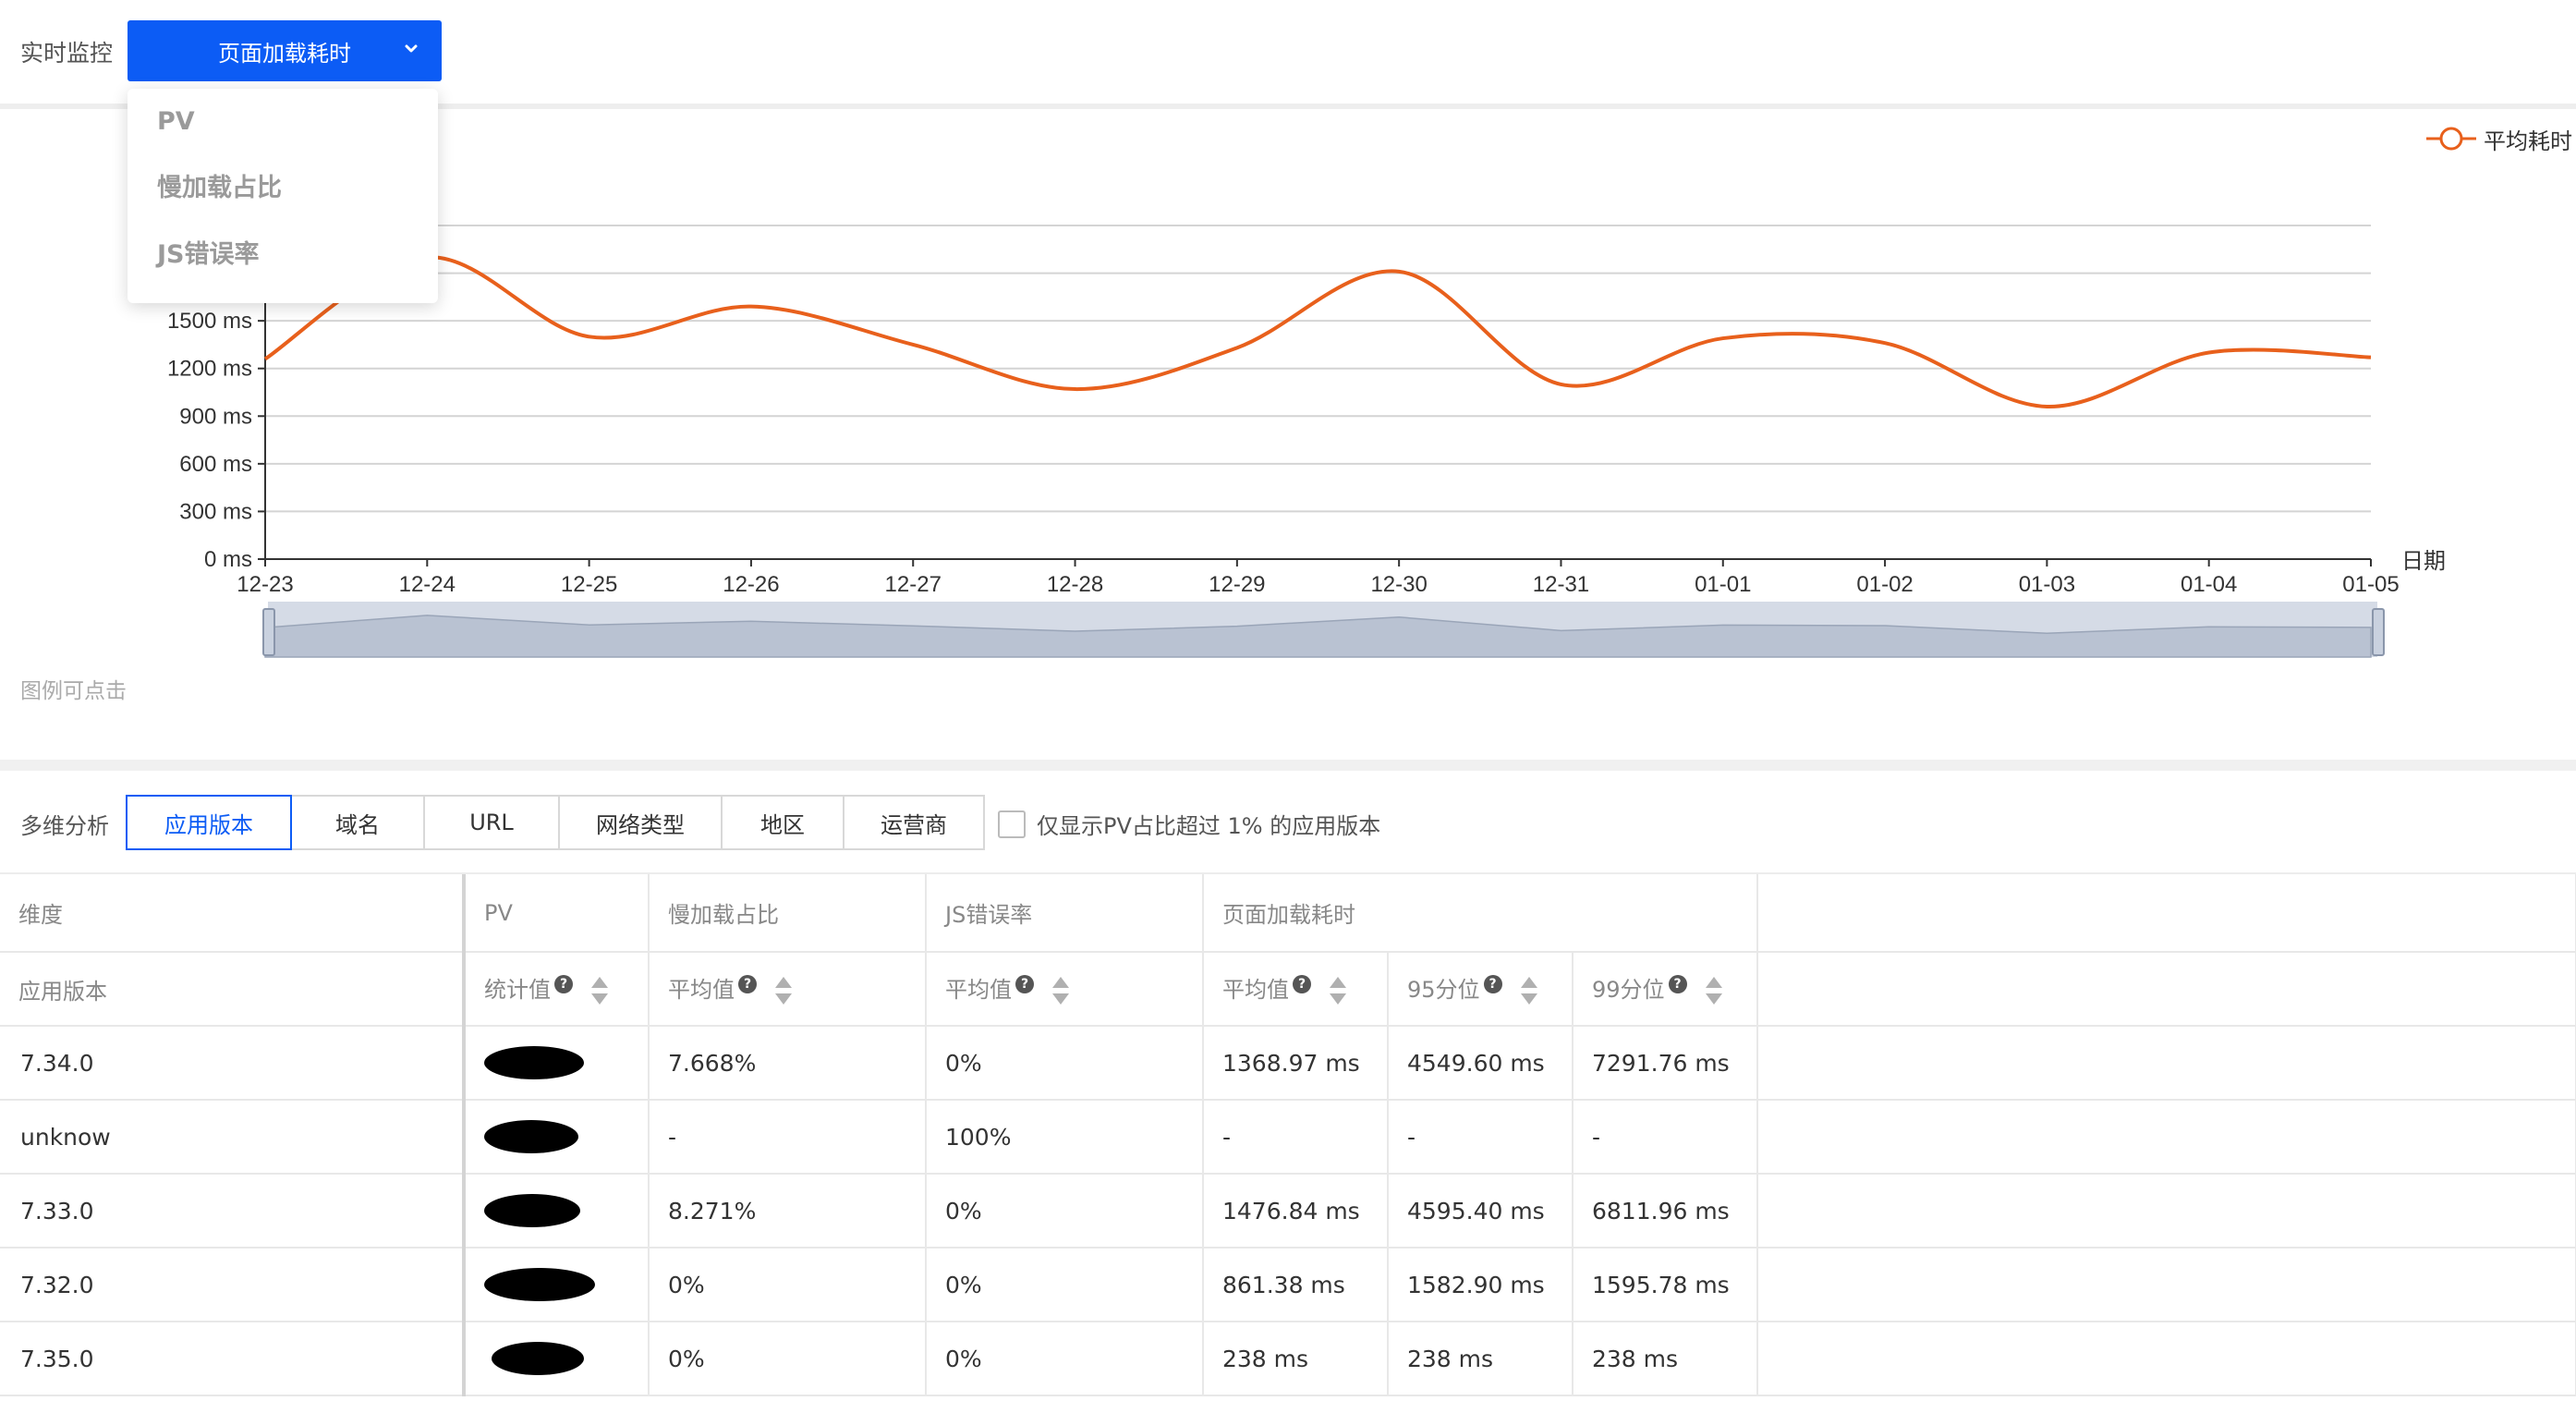  What do you see at coordinates (2423, 561) in the screenshot?
I see `x-axis-label: 日期` at bounding box center [2423, 561].